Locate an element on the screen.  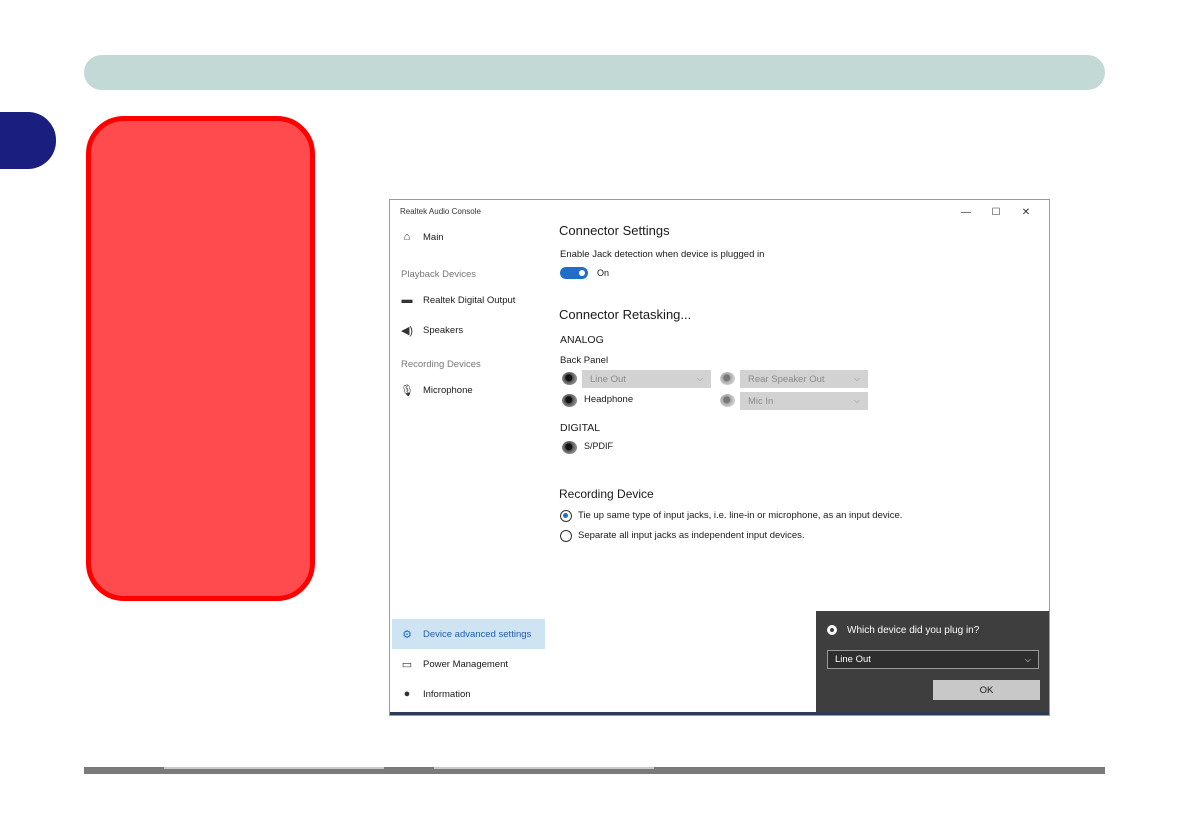
window-bottom-edge is located at coordinates (719, 713).